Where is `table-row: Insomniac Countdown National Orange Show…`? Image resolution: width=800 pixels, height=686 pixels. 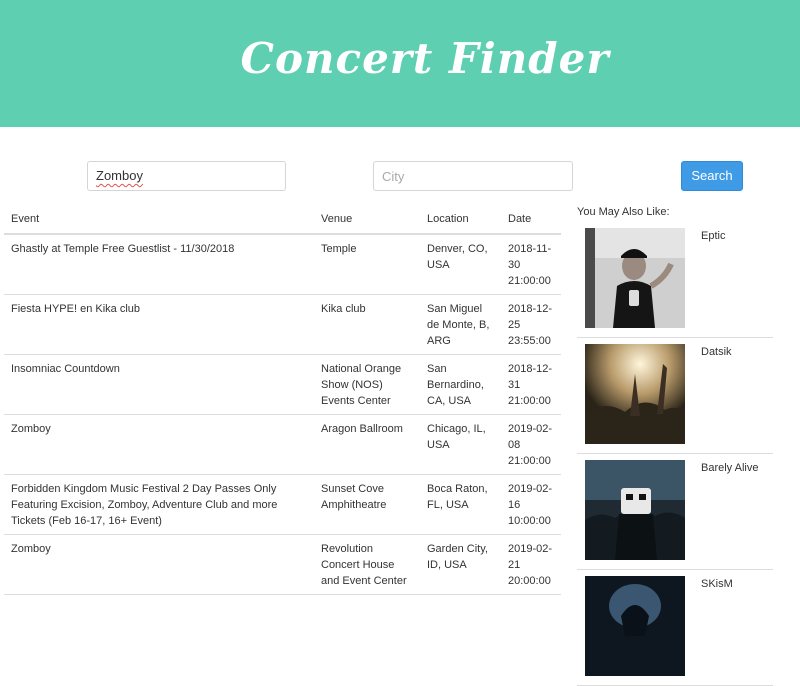 table-row: Insomniac Countdown National Orange Show… is located at coordinates (282, 384).